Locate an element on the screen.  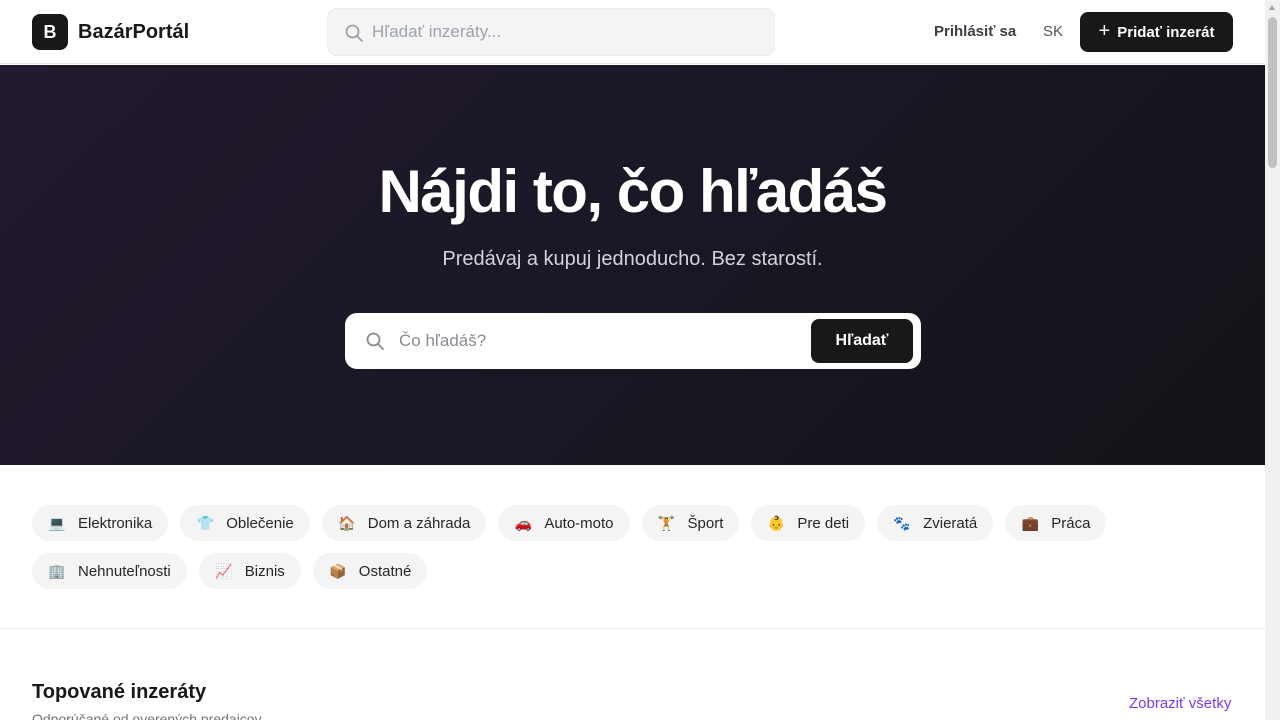
see-all-link: Zobraziť všetky is located at coordinates (1180, 704).